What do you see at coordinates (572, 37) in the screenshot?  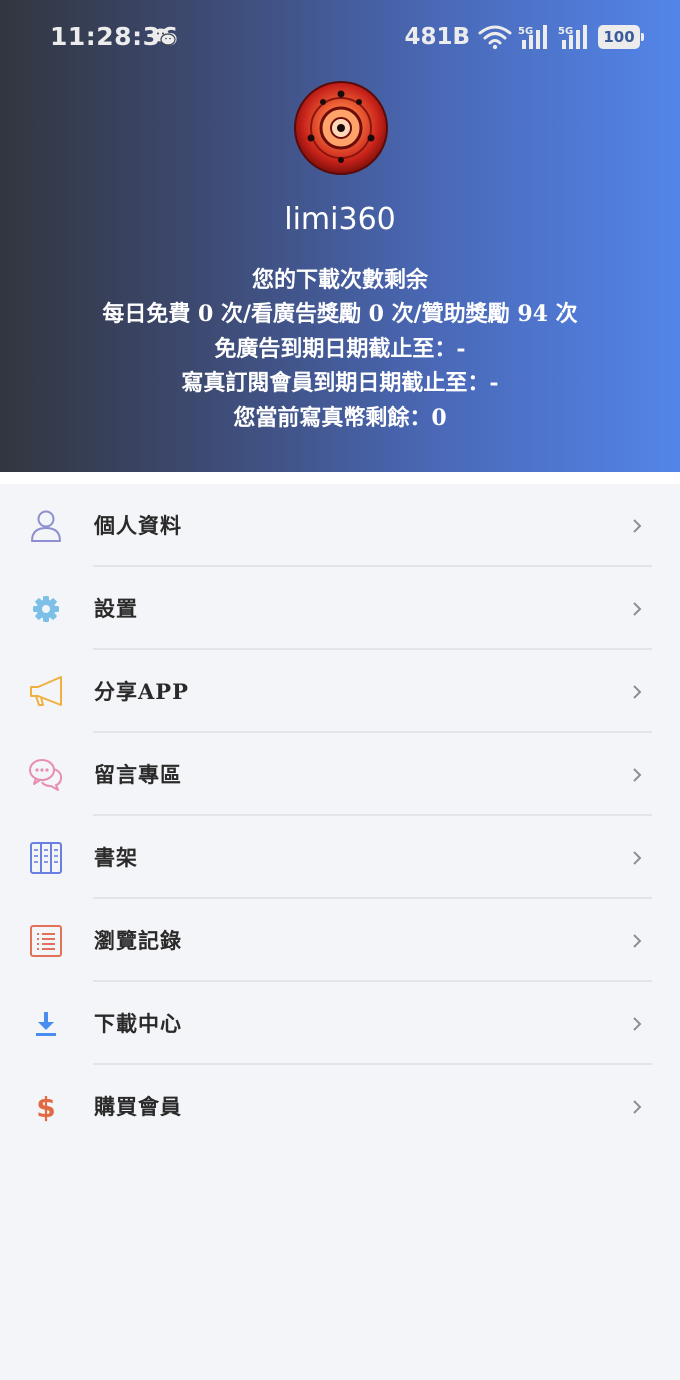 I see `signal-5g-icon-2: 5G` at bounding box center [572, 37].